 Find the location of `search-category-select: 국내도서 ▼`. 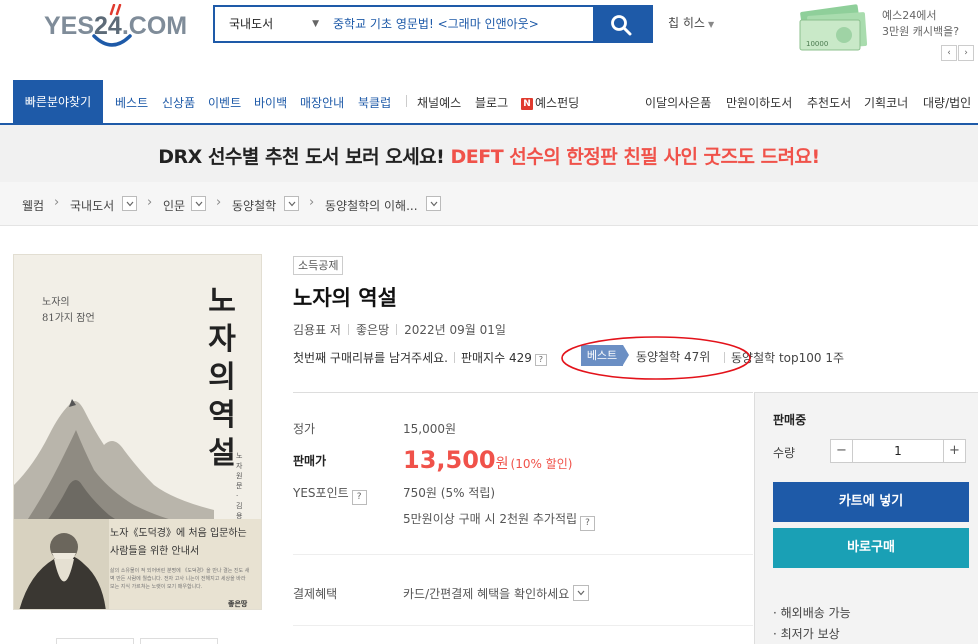

search-category-select: 국내도서 ▼ is located at coordinates (270, 24).